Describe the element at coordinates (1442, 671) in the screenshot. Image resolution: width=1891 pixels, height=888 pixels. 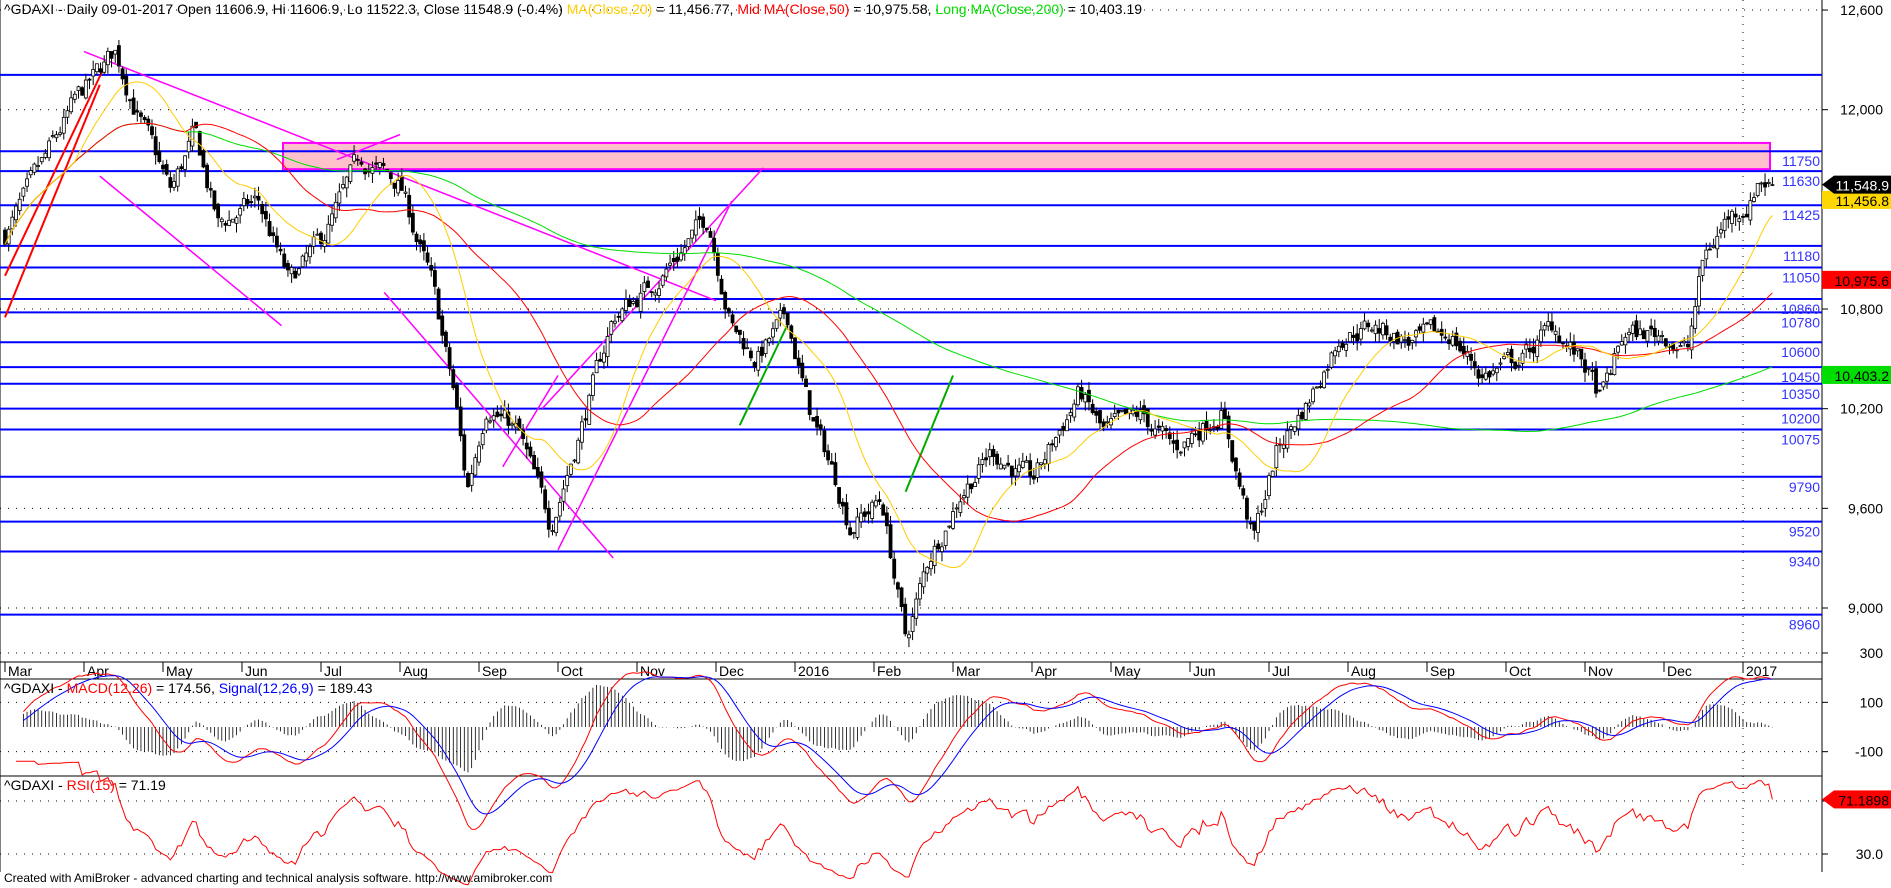
I see `date-tick-label: Sep` at that location.